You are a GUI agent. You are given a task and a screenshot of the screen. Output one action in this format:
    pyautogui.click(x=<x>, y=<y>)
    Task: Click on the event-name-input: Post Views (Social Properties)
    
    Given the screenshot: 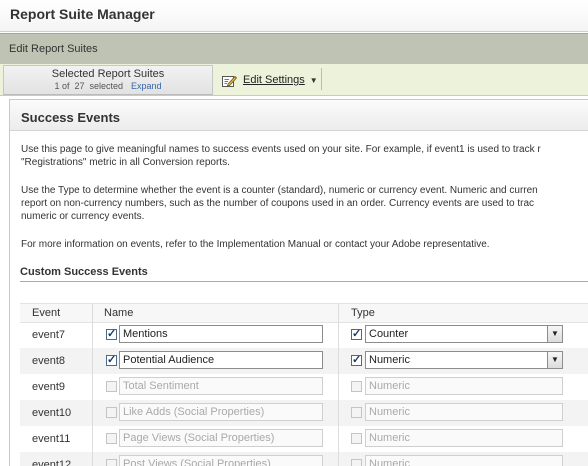 What is the action you would take?
    pyautogui.click(x=221, y=460)
    